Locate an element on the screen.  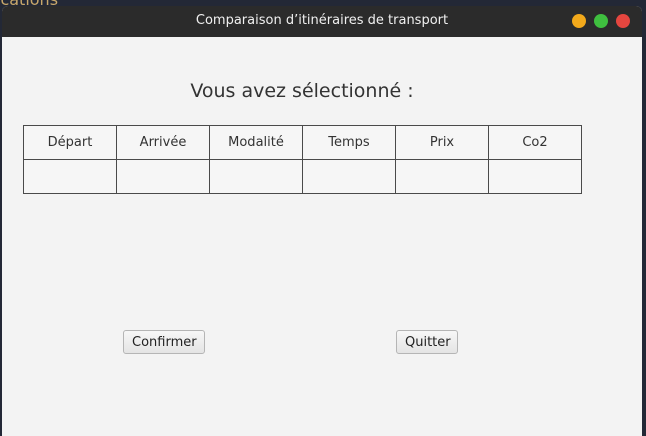
column-header-temps: Temps is located at coordinates (349, 142).